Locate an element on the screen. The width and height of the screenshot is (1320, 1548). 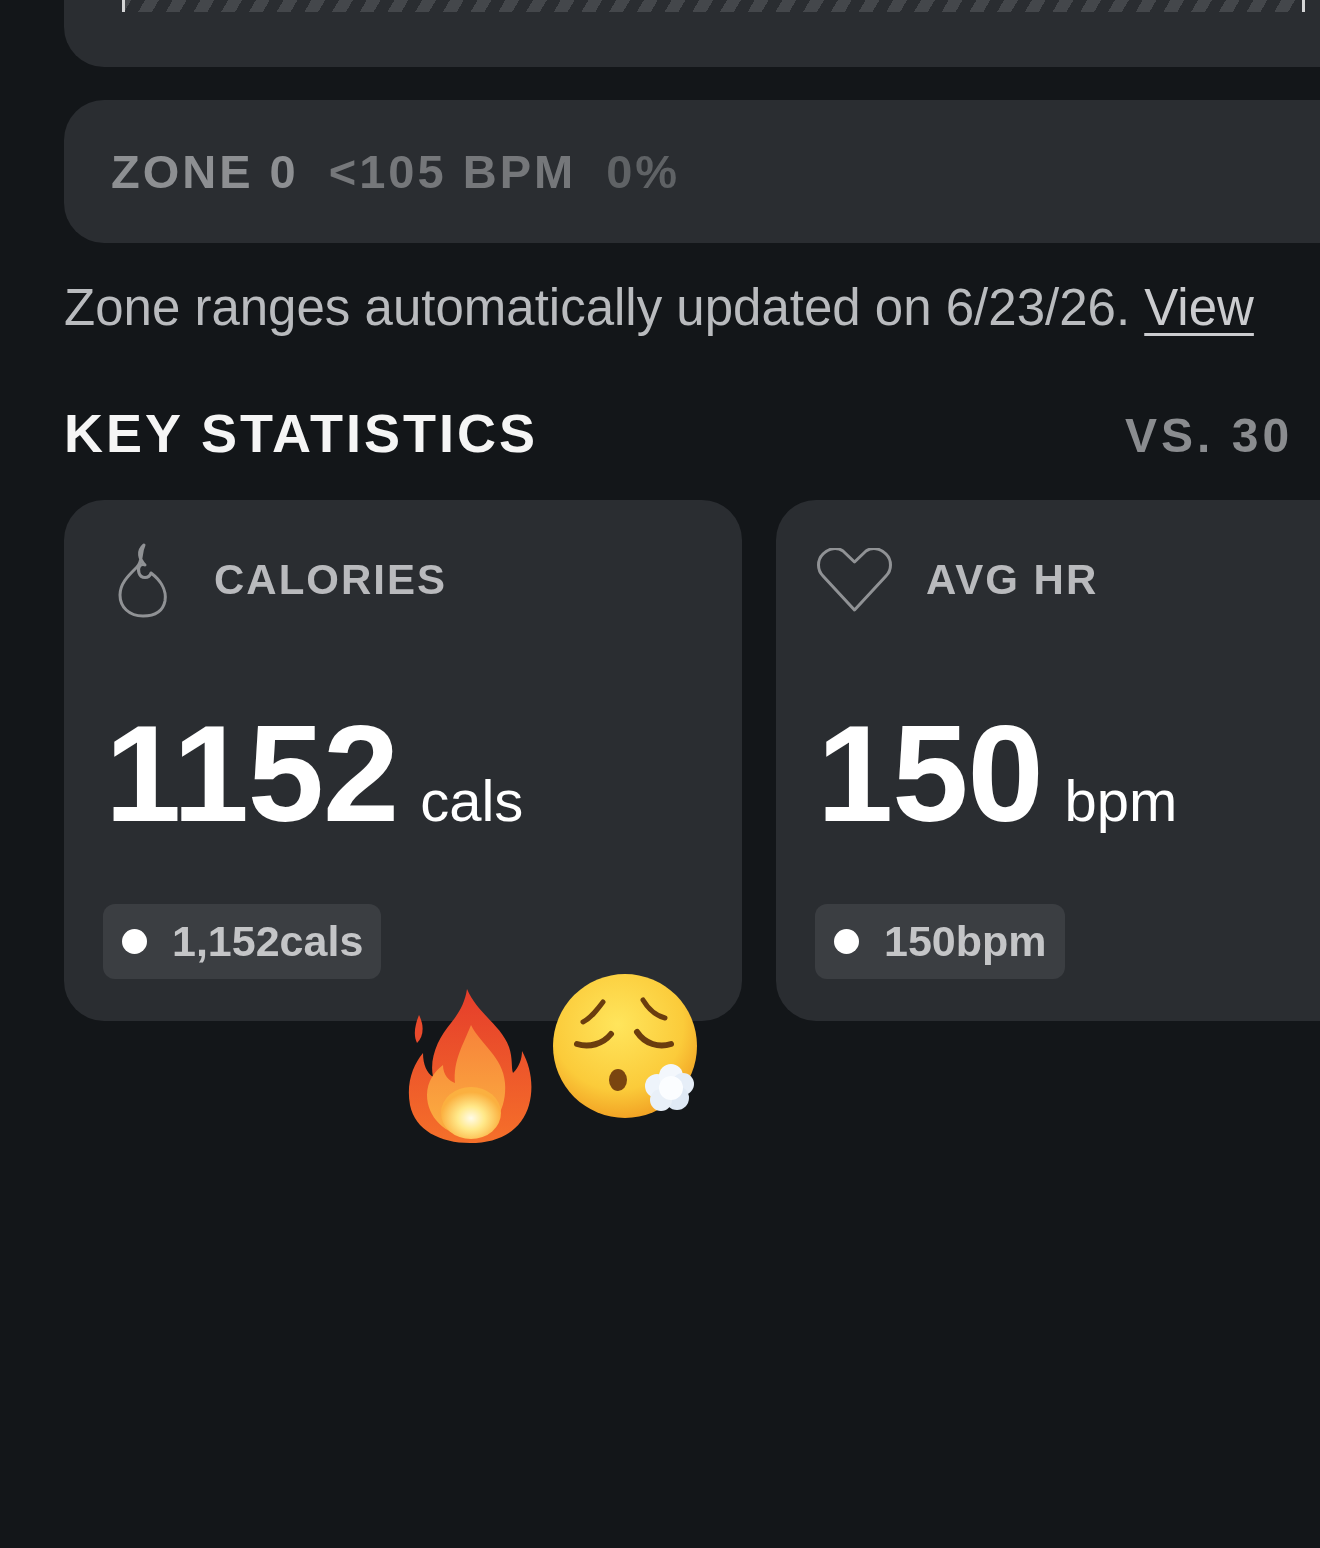
zone-range: <105 BPM is located at coordinates (452, 171).